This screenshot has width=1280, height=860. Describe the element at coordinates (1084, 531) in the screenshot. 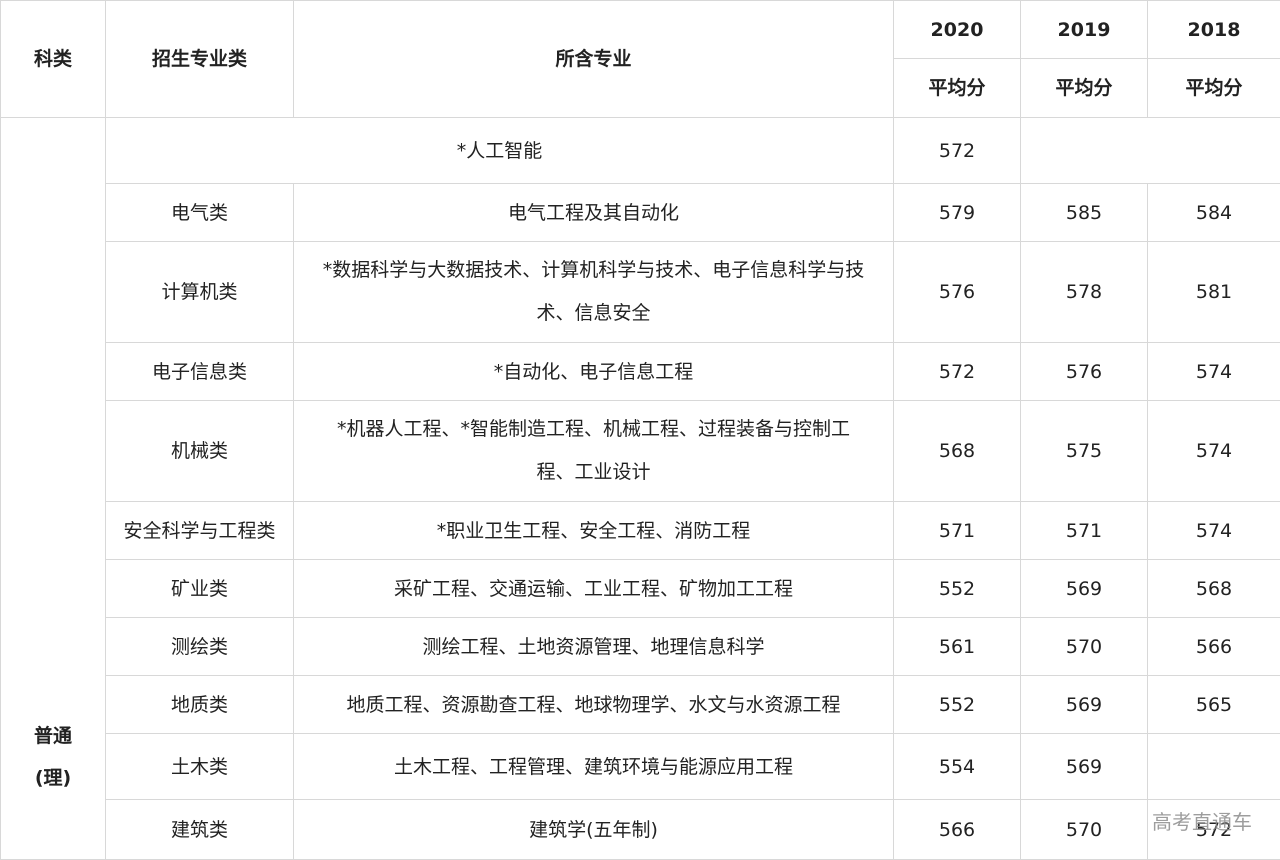

I see `score-2019: 571` at that location.